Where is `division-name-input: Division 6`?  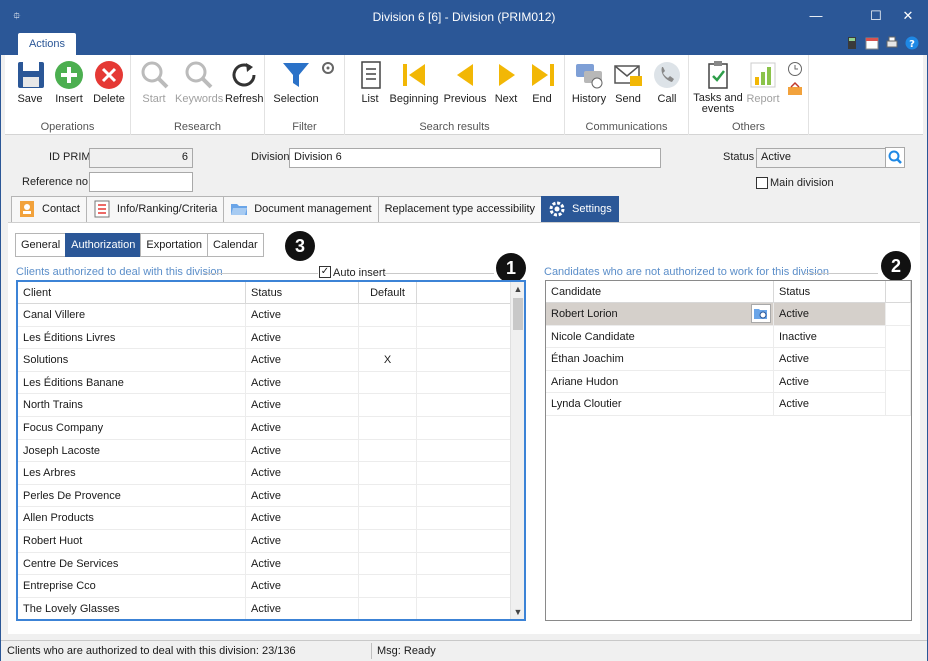 division-name-input: Division 6 is located at coordinates (475, 158).